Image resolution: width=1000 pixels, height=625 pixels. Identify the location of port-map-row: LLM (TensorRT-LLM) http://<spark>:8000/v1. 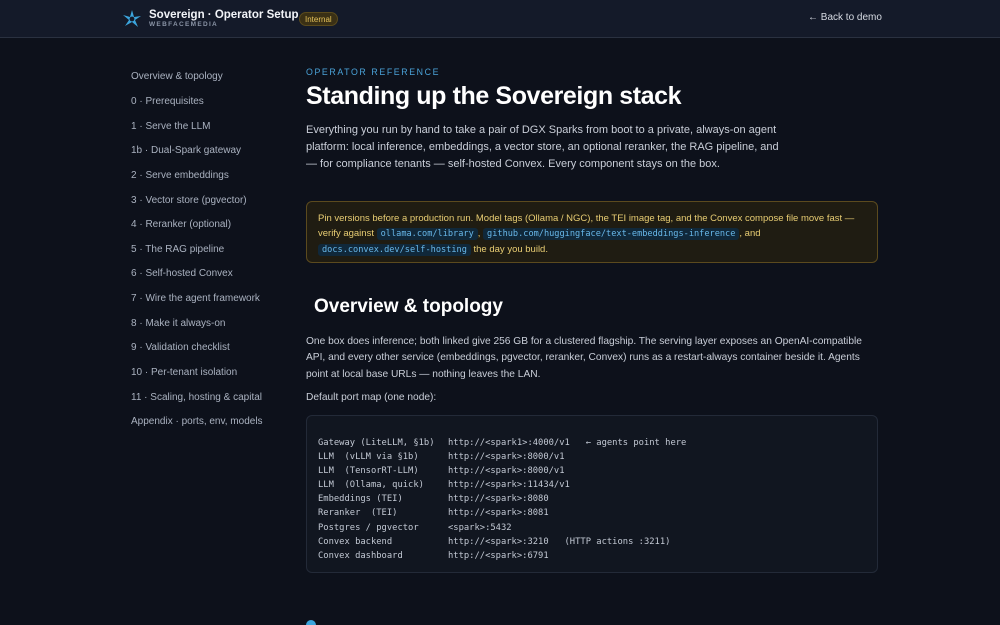
(592, 471).